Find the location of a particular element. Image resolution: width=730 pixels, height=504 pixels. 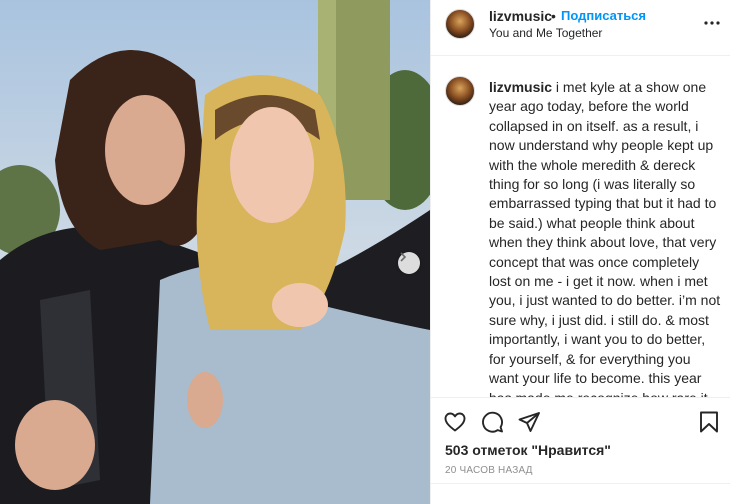

more-options-button is located at coordinates (712, 23).